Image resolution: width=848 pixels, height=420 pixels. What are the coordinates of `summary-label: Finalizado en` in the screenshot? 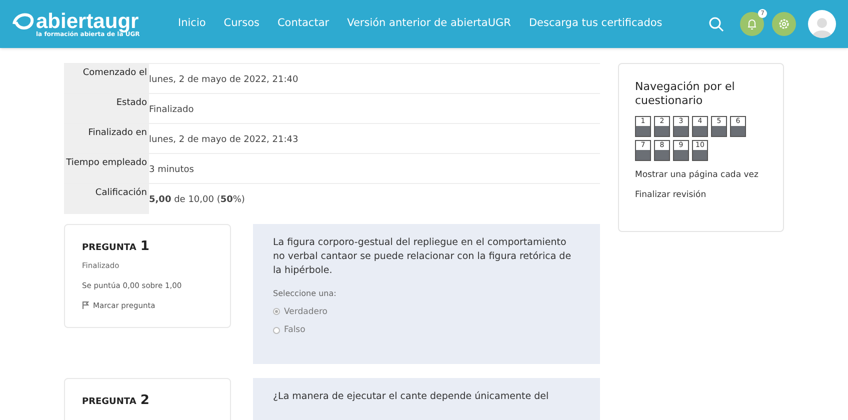 It's located at (106, 139).